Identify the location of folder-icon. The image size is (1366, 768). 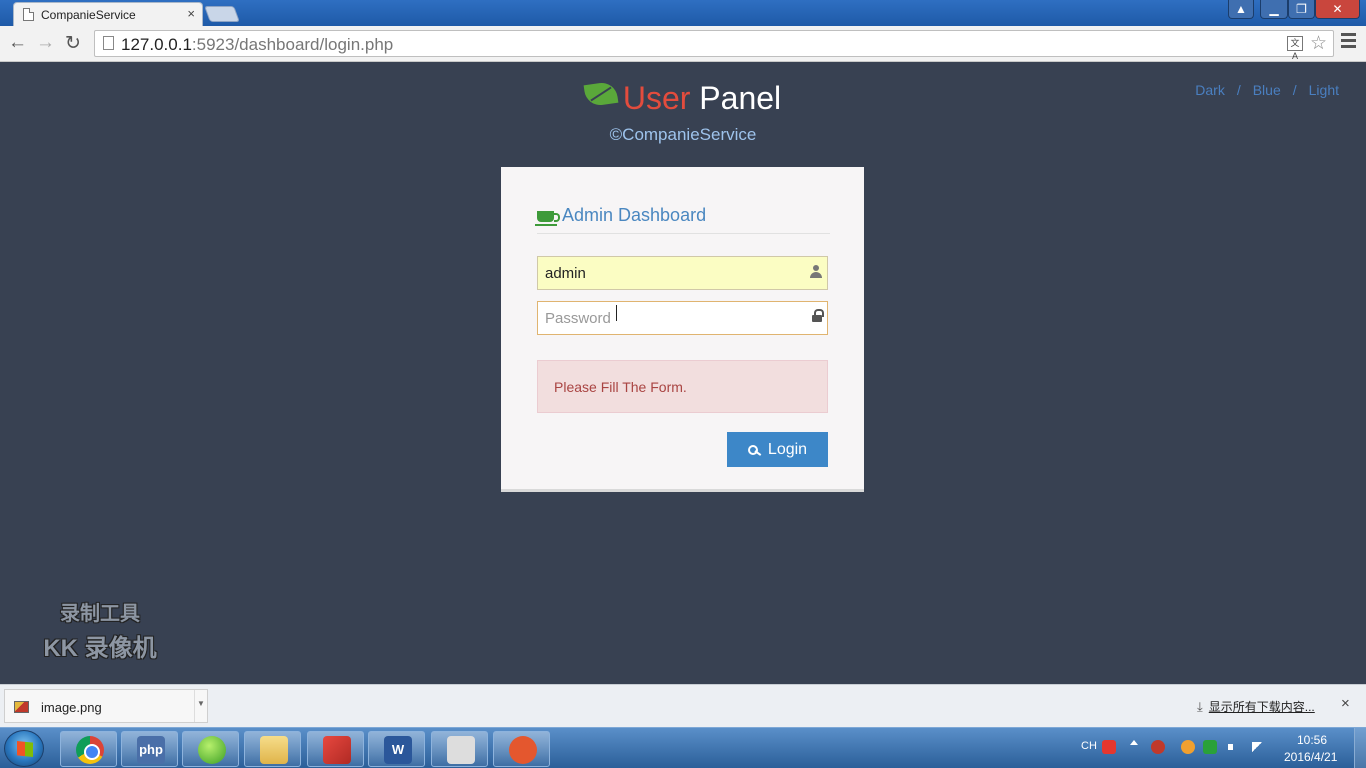
(274, 750).